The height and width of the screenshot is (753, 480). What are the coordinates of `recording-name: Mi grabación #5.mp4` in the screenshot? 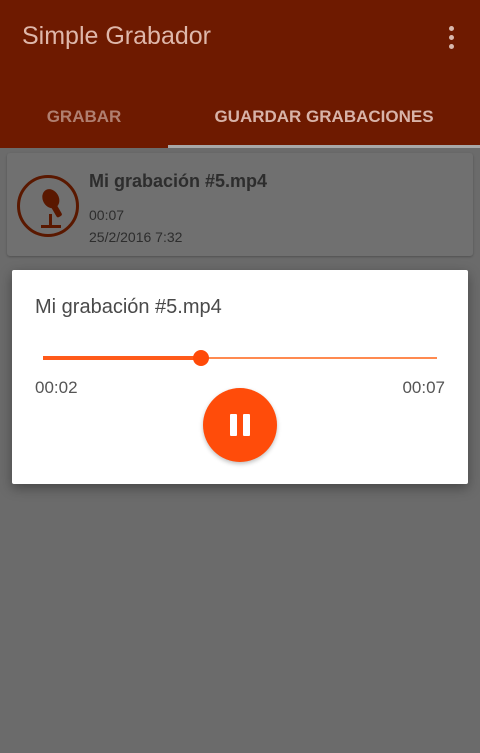 It's located at (178, 181).